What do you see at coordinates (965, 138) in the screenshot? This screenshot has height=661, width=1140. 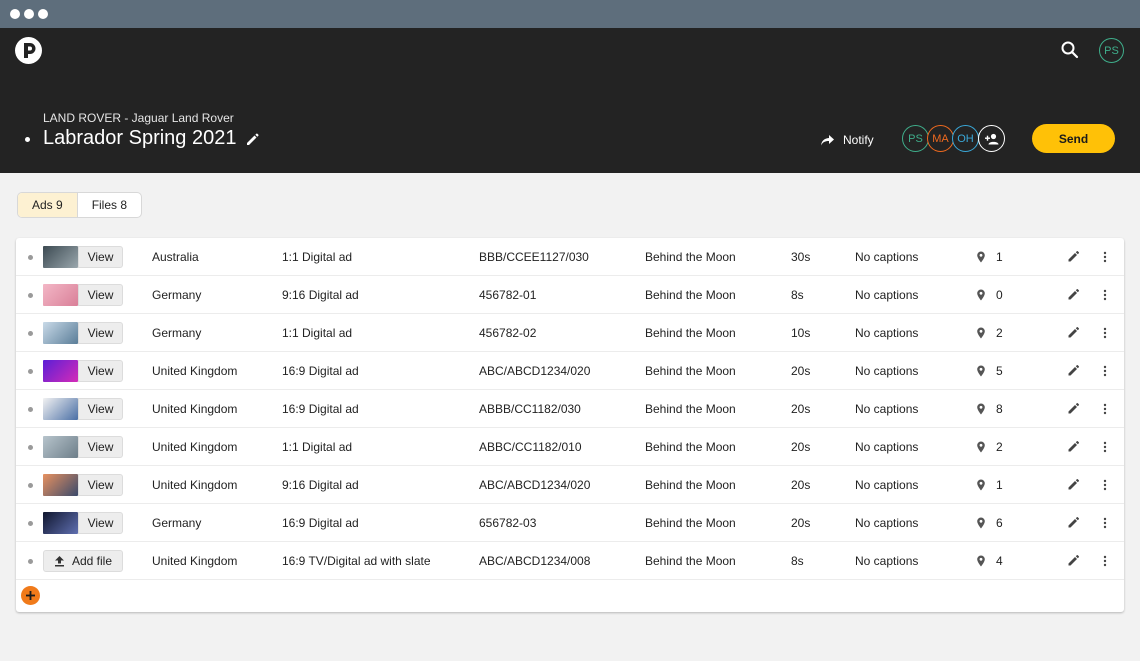 I see `collaborator-avatar: OH` at bounding box center [965, 138].